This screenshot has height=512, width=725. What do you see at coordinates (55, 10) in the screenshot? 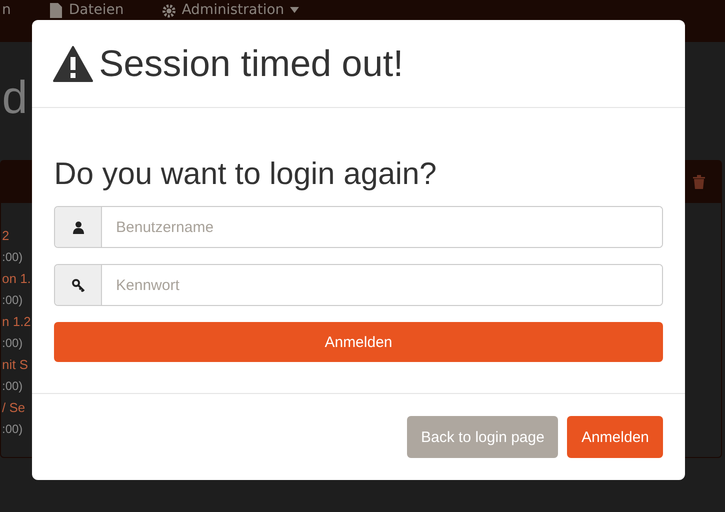
I see `file-icon` at bounding box center [55, 10].